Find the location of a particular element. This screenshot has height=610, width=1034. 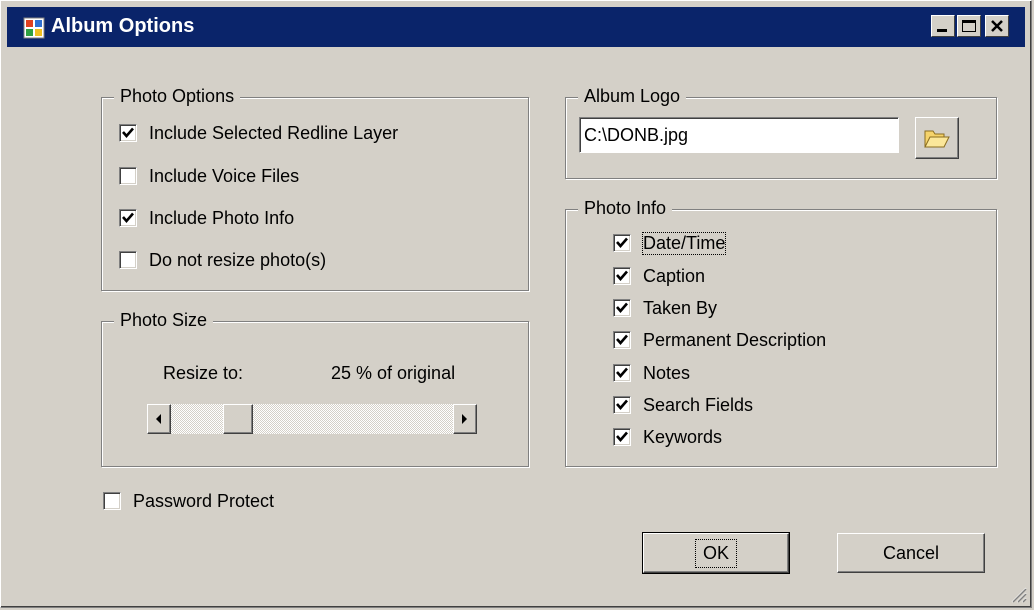

photo-info-permanent-description-checkbox: Permanent Description is located at coordinates (719, 340).